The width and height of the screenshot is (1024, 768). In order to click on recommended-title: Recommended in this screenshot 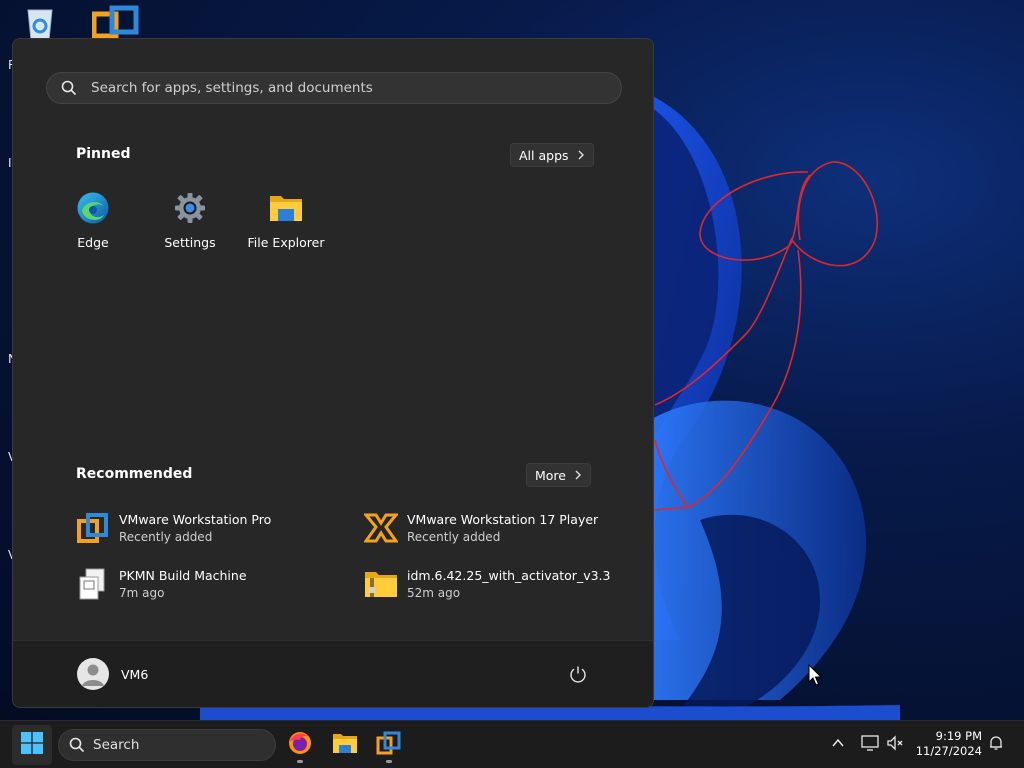, I will do `click(134, 474)`.